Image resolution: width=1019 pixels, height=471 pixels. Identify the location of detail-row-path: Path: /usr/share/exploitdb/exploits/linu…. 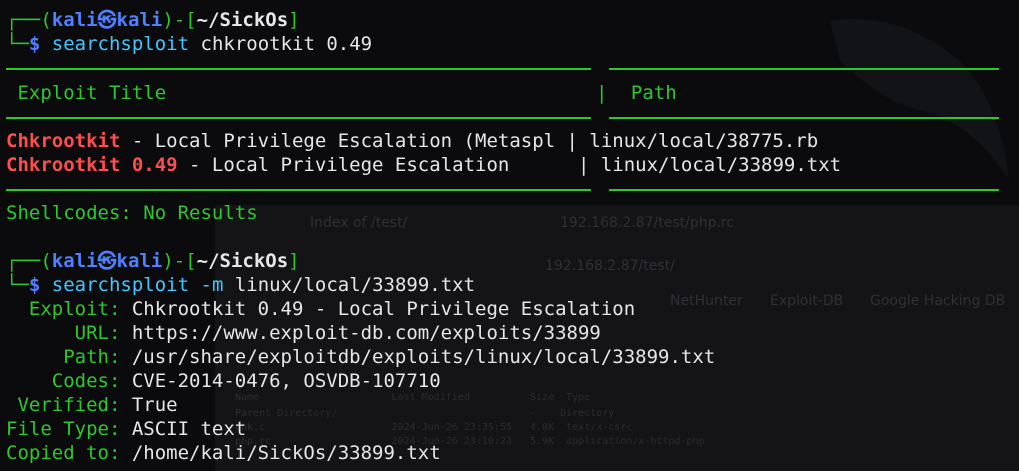
(360, 357).